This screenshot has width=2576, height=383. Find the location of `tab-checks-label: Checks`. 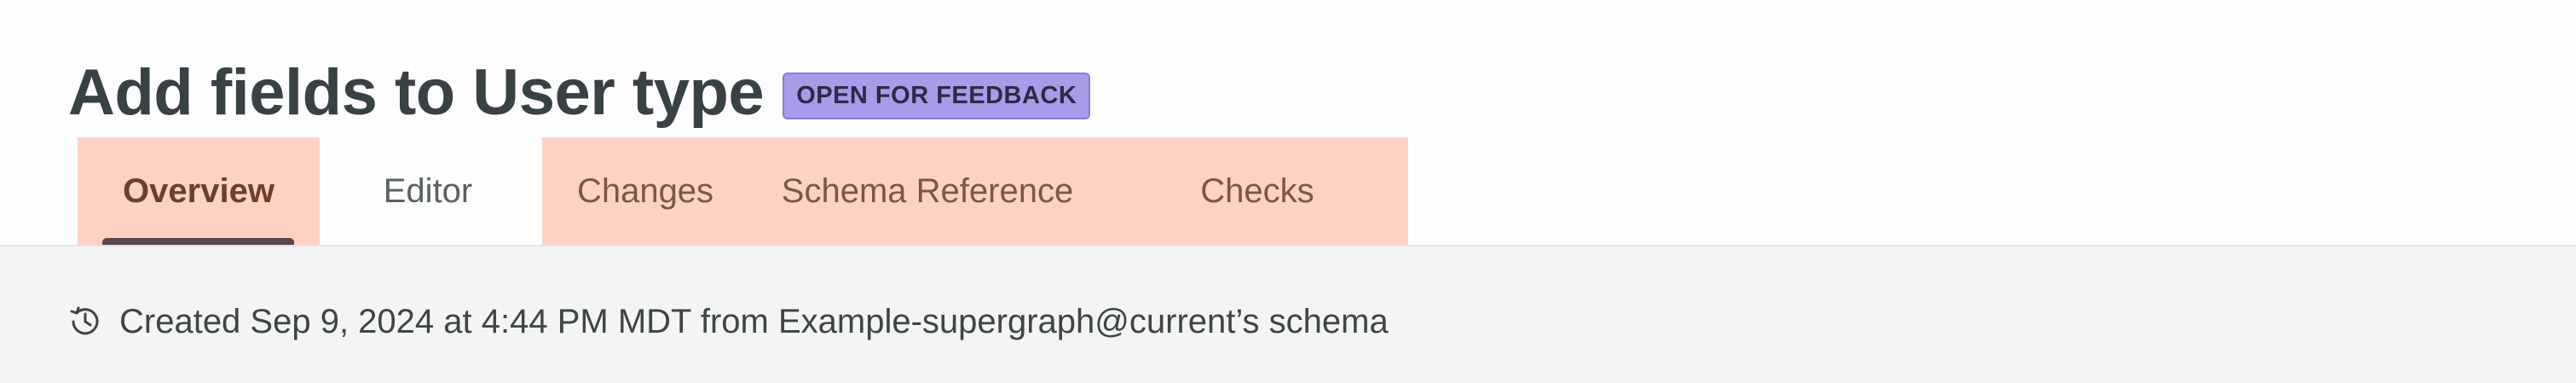

tab-checks-label: Checks is located at coordinates (1257, 190).